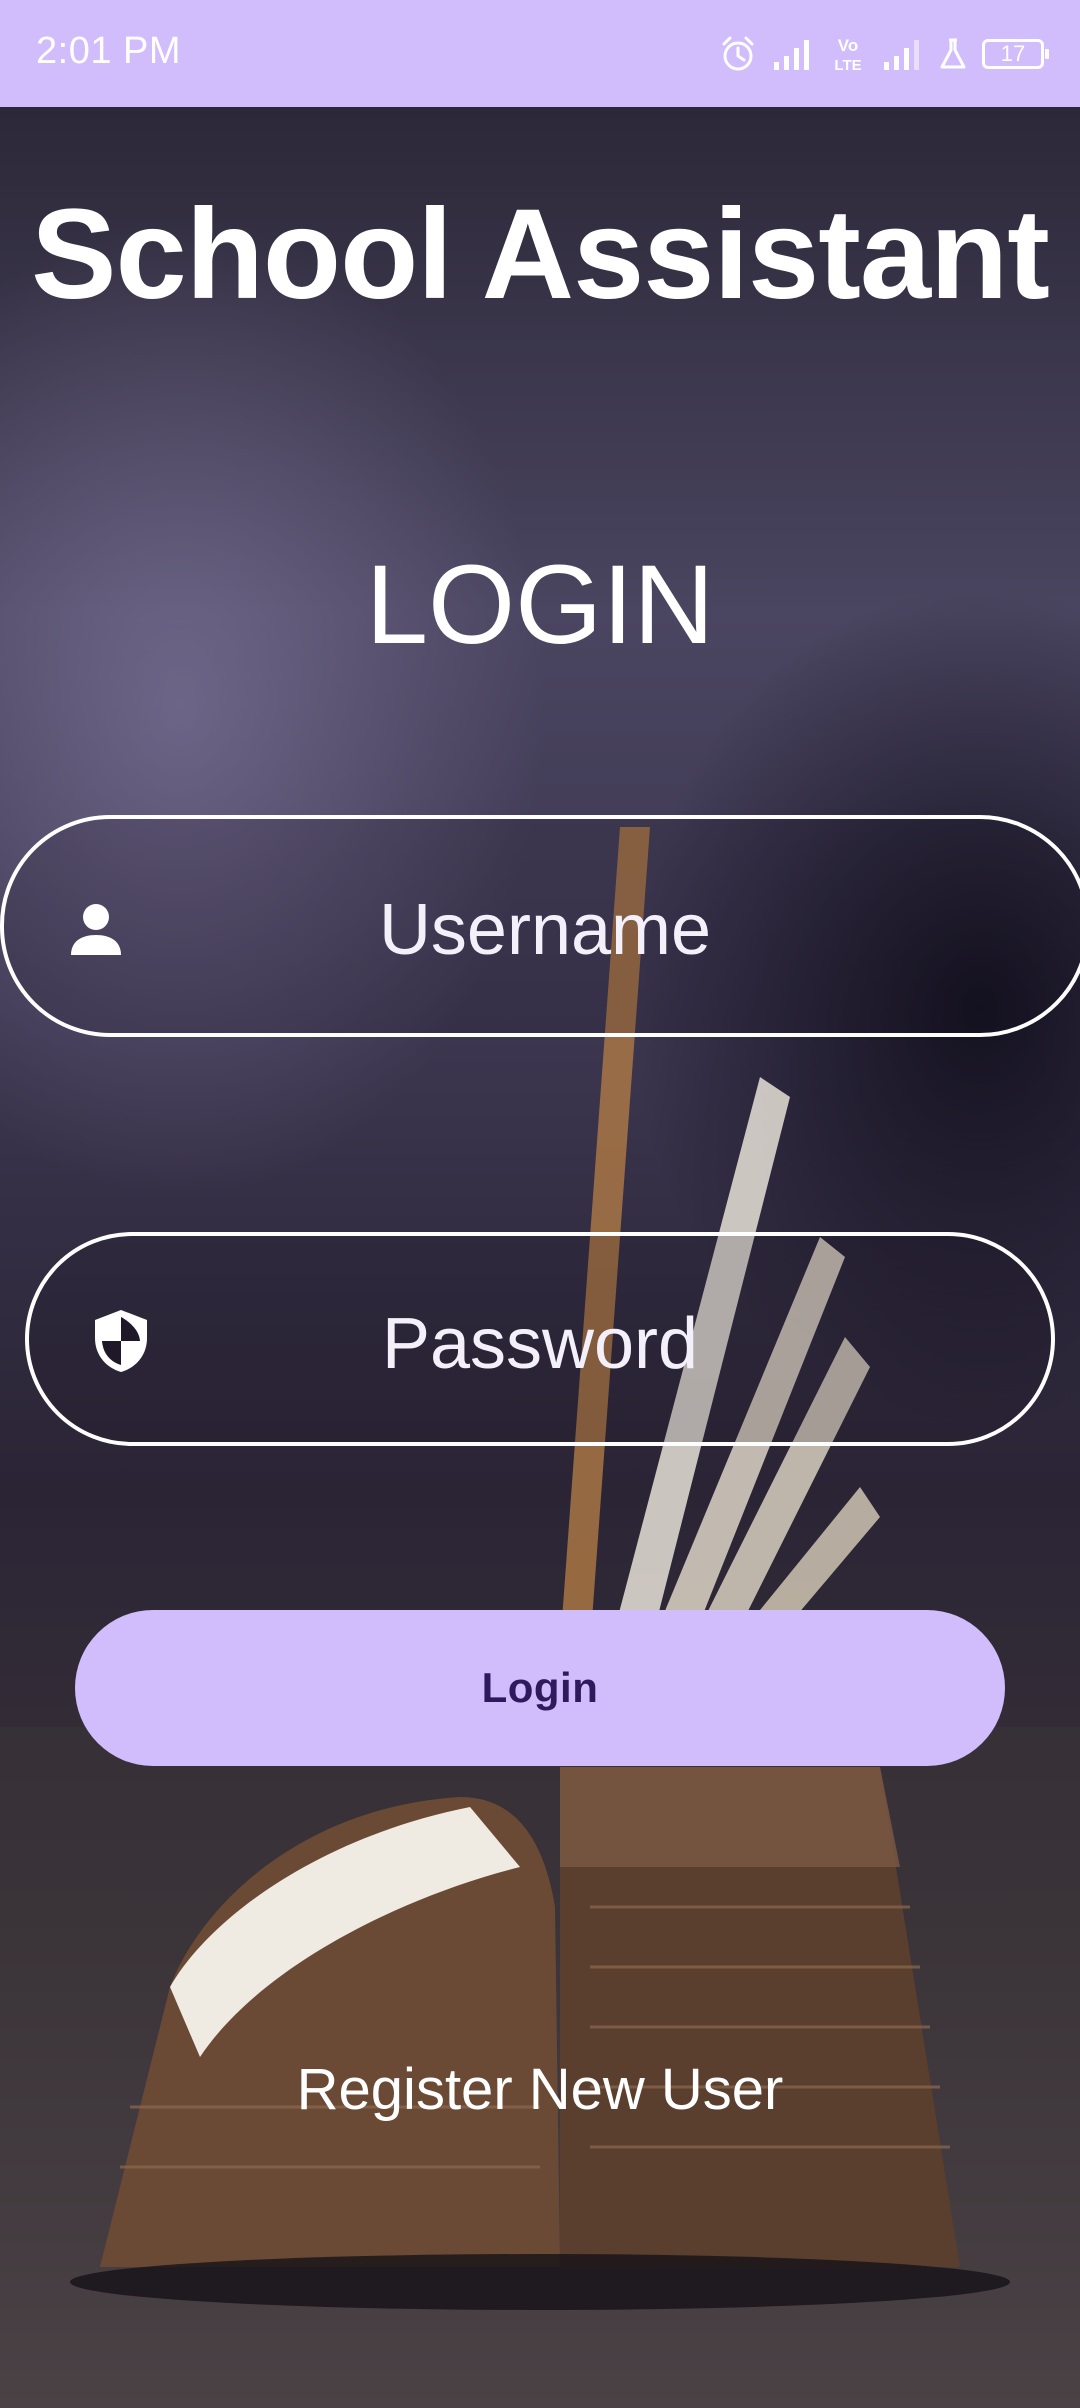 The height and width of the screenshot is (2408, 1080). What do you see at coordinates (96, 932) in the screenshot?
I see `person-icon` at bounding box center [96, 932].